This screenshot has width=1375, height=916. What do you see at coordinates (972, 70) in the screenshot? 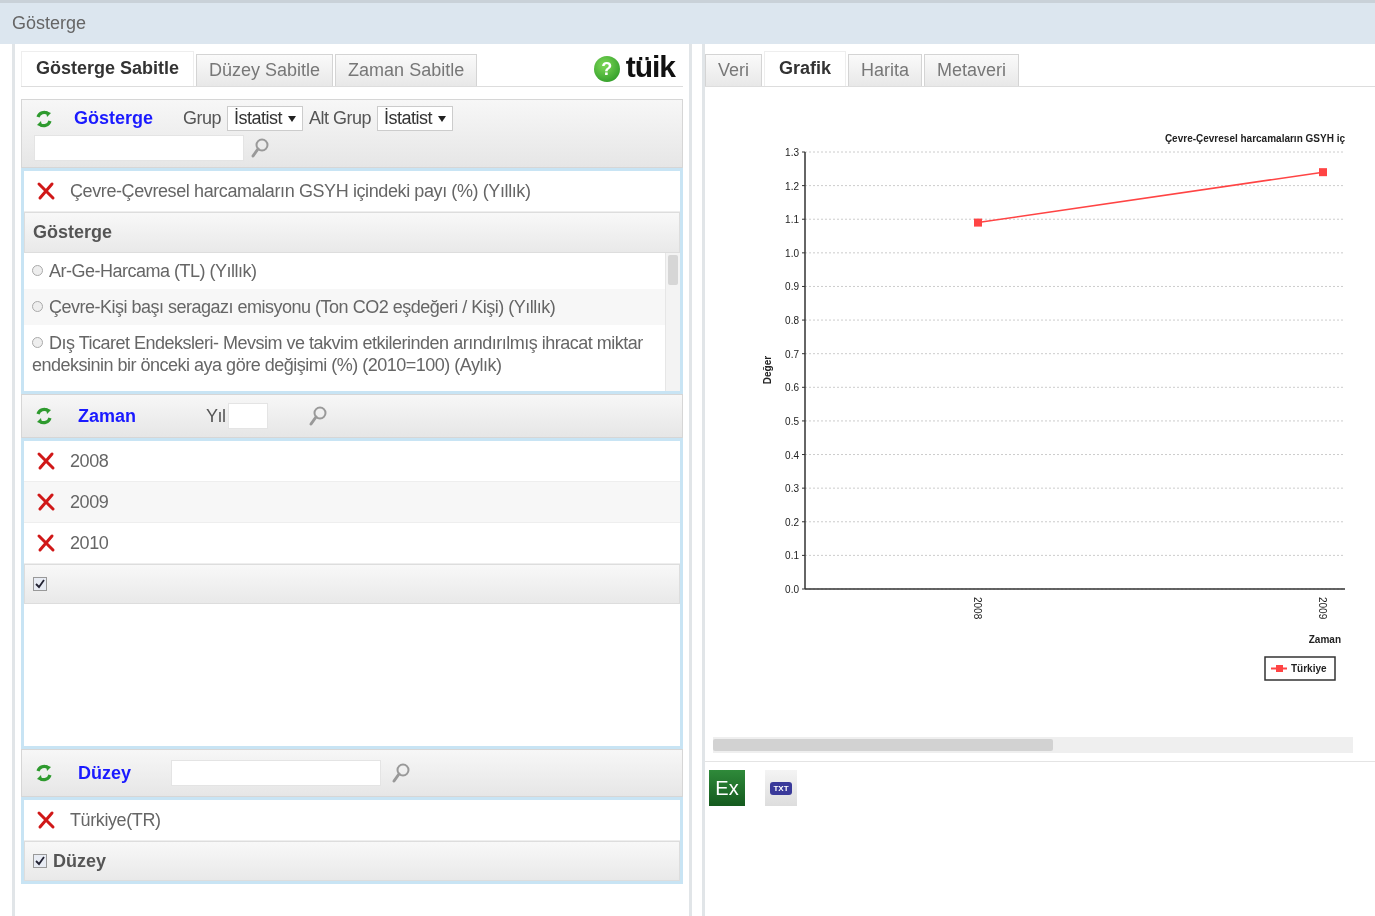
I see `tab: Metaveri` at bounding box center [972, 70].